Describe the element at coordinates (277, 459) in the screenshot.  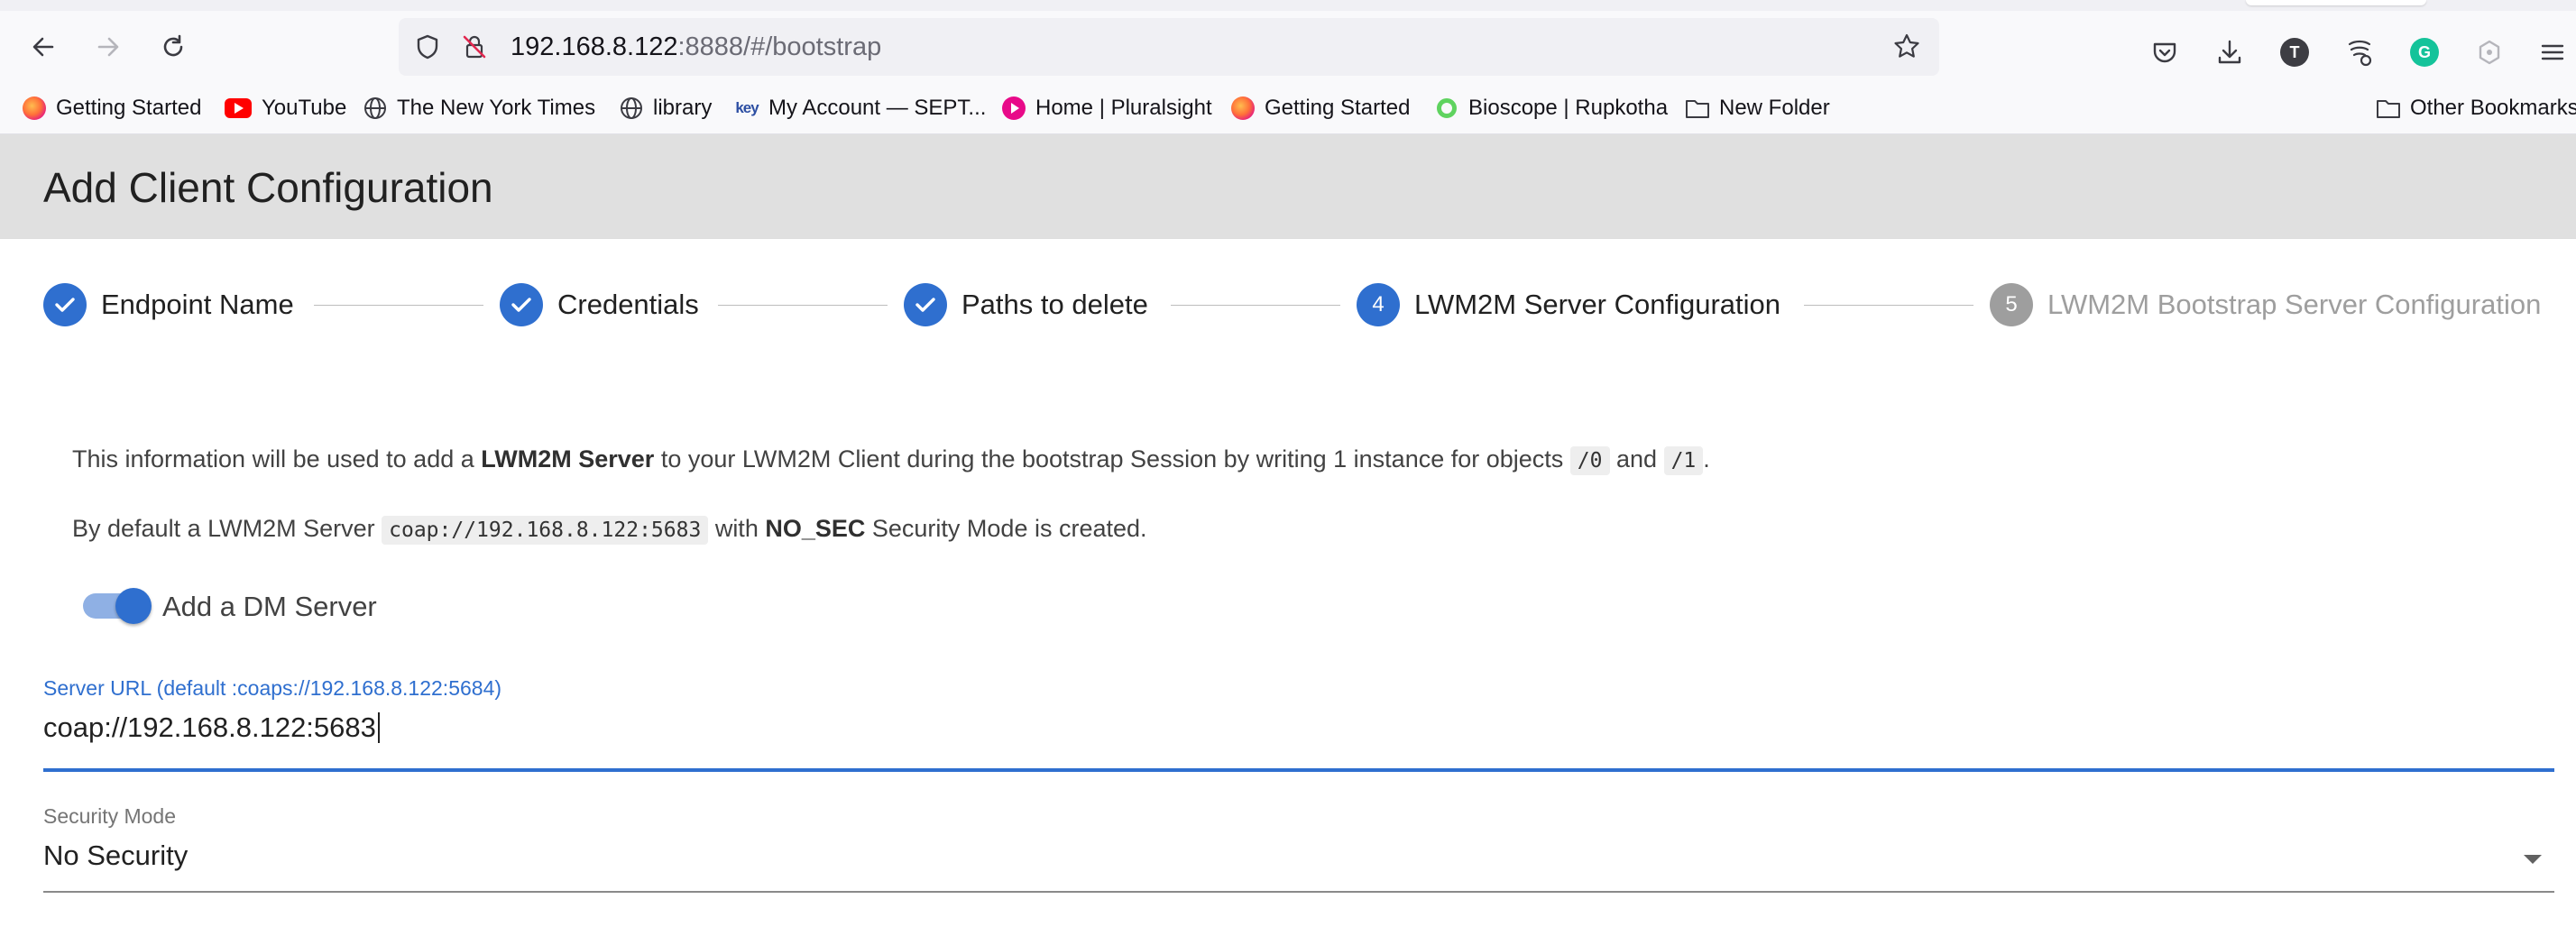
I see `info-text: This information will be used to add a` at that location.